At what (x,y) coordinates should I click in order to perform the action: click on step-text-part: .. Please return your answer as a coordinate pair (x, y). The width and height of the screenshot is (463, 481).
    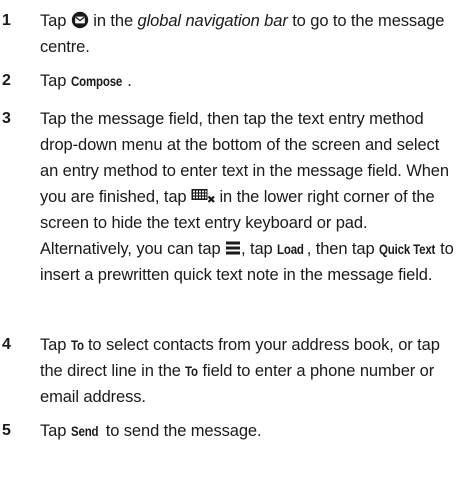
    Looking at the image, I should click on (129, 81).